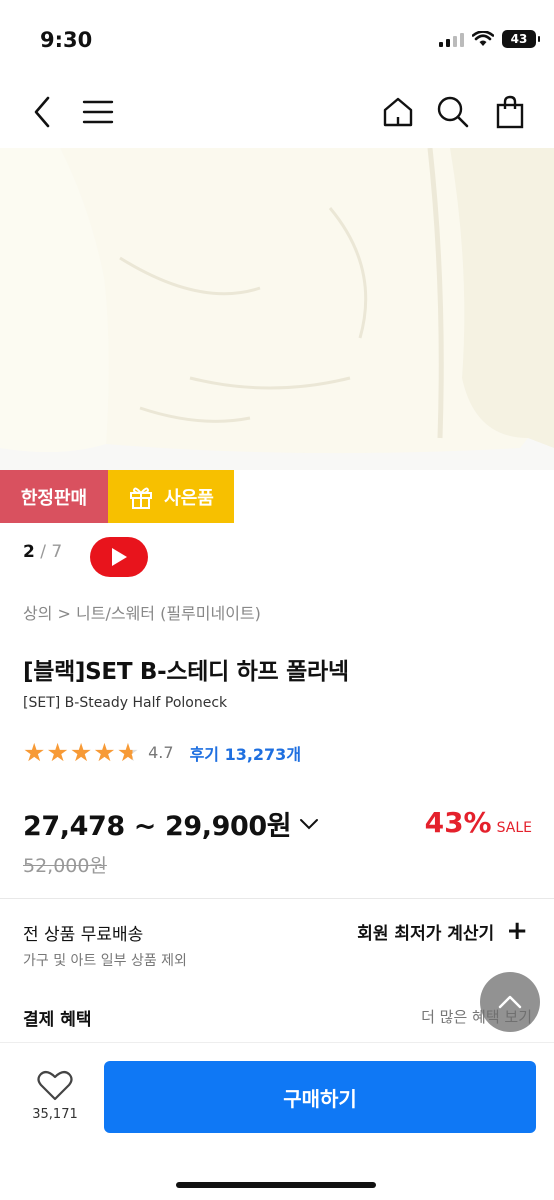 The height and width of the screenshot is (1200, 554). What do you see at coordinates (55, 1085) in the screenshot?
I see `heart-icon` at bounding box center [55, 1085].